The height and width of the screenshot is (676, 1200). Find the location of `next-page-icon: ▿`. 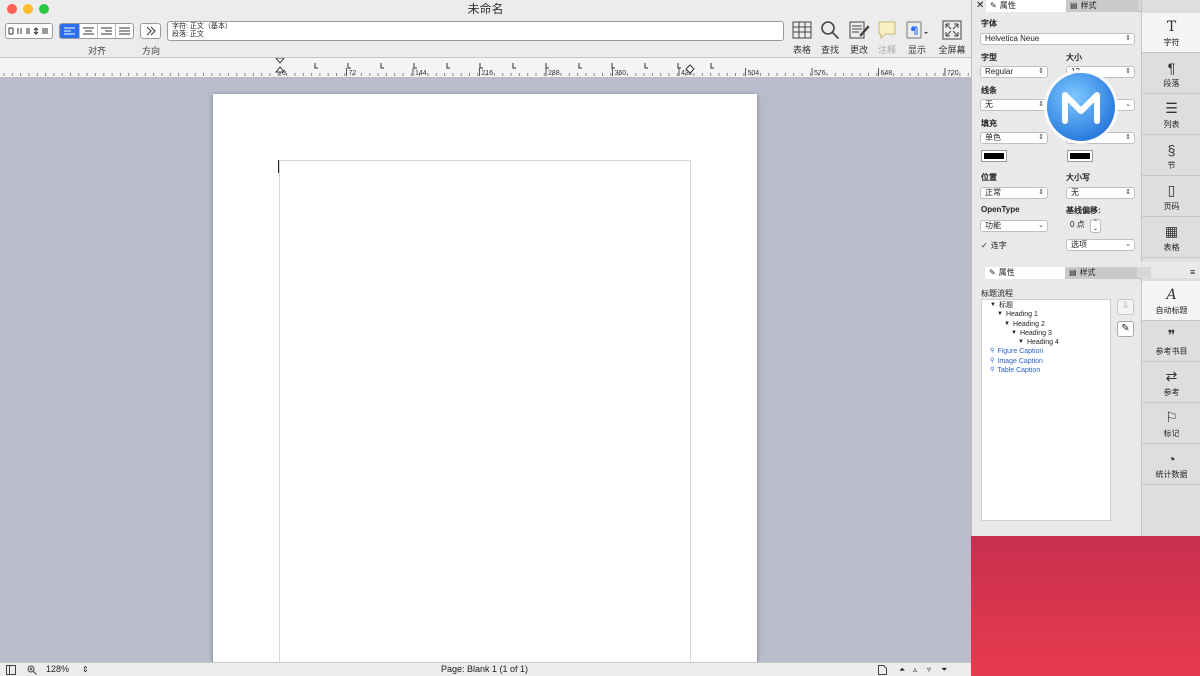

next-page-icon: ▿ is located at coordinates (929, 669).